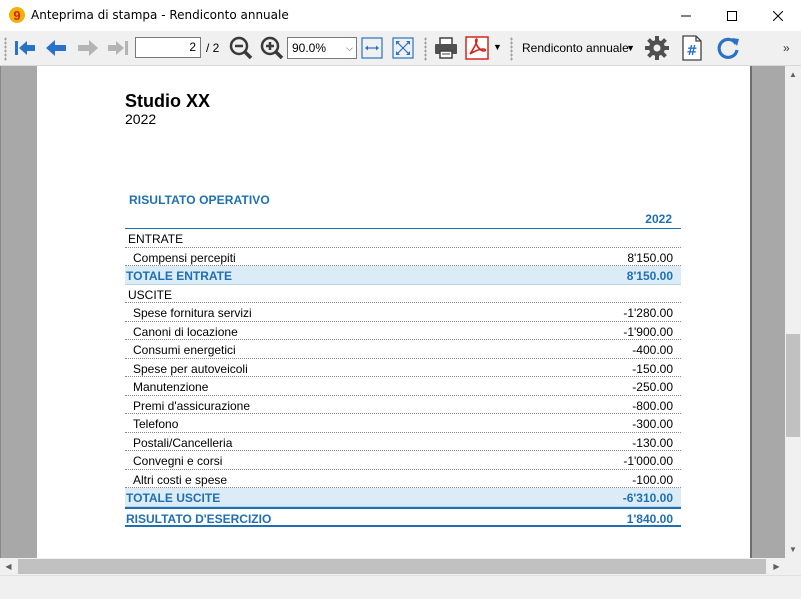 This screenshot has width=801, height=599. I want to click on maximize-button, so click(732, 15).